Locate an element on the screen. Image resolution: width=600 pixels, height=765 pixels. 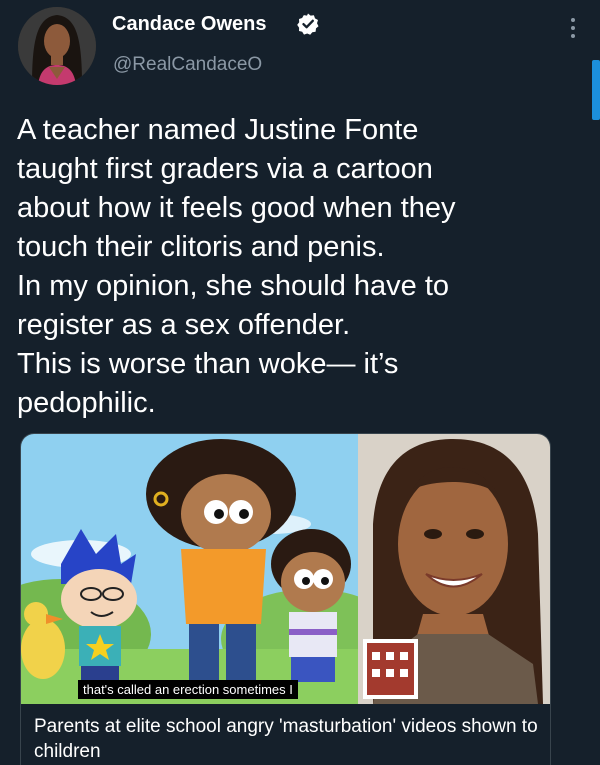
verified-badge-icon is located at coordinates (308, 24).